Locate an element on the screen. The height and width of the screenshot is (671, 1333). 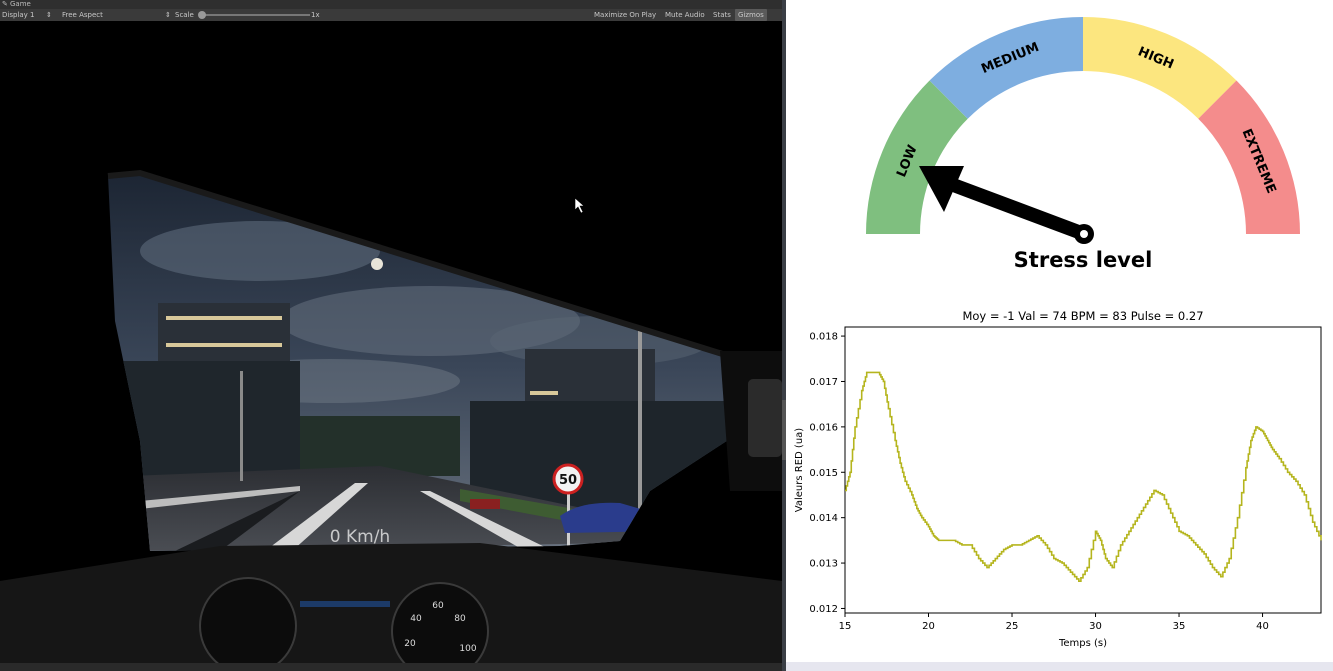
x-tick-label: 30 is located at coordinates (1095, 626).